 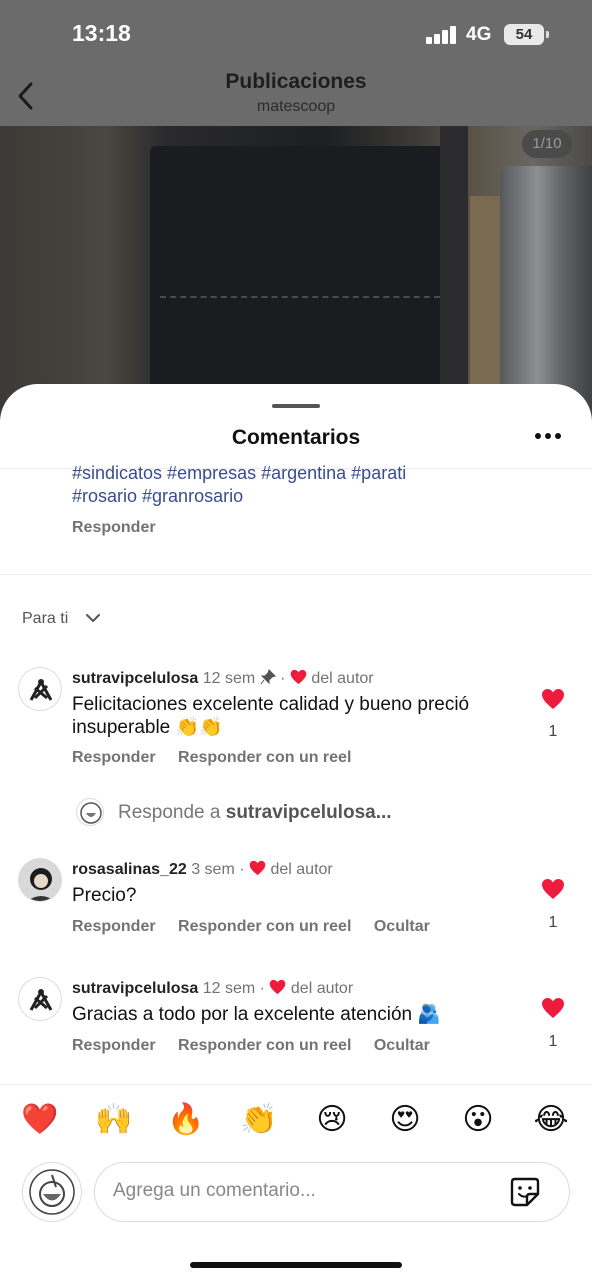 What do you see at coordinates (40, 1120) in the screenshot?
I see `emoji-heart: ❤️` at bounding box center [40, 1120].